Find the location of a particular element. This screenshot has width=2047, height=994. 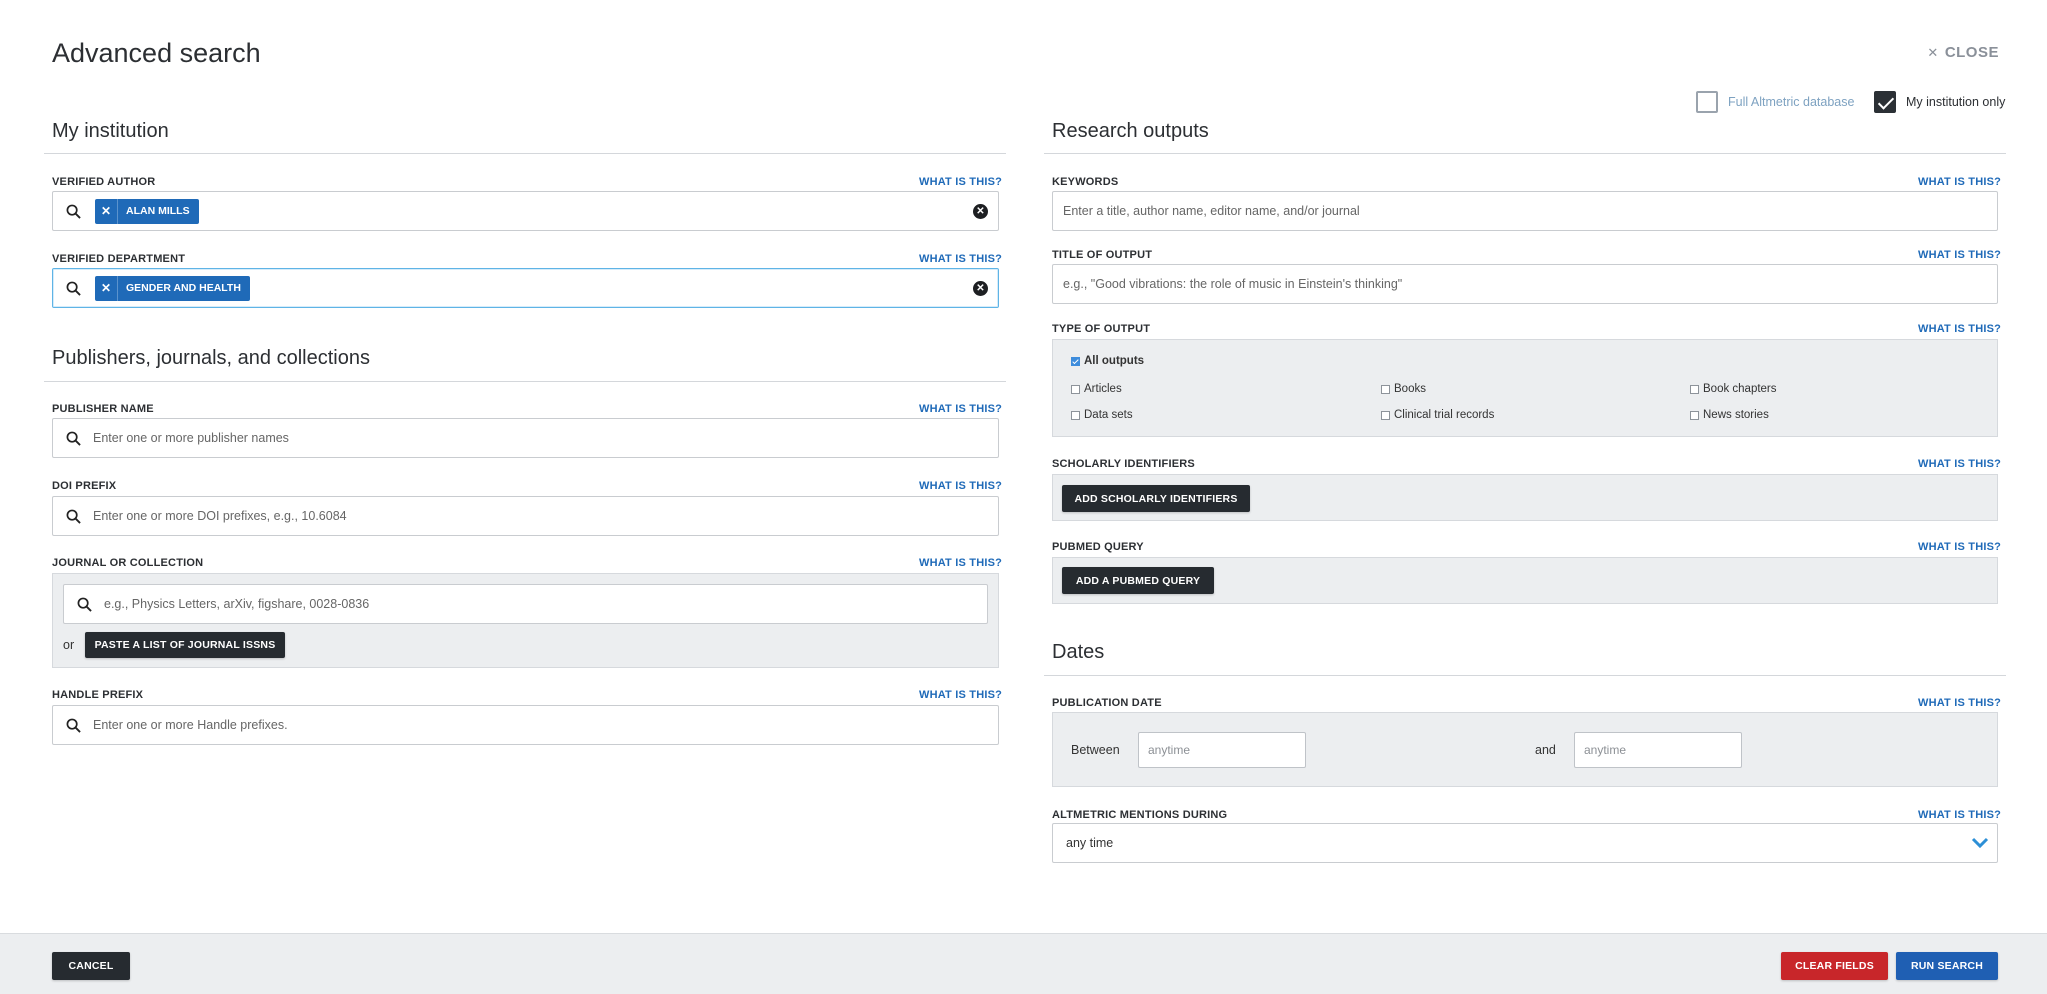

publication-date-label: PUBLICATION DATE is located at coordinates (1107, 703).